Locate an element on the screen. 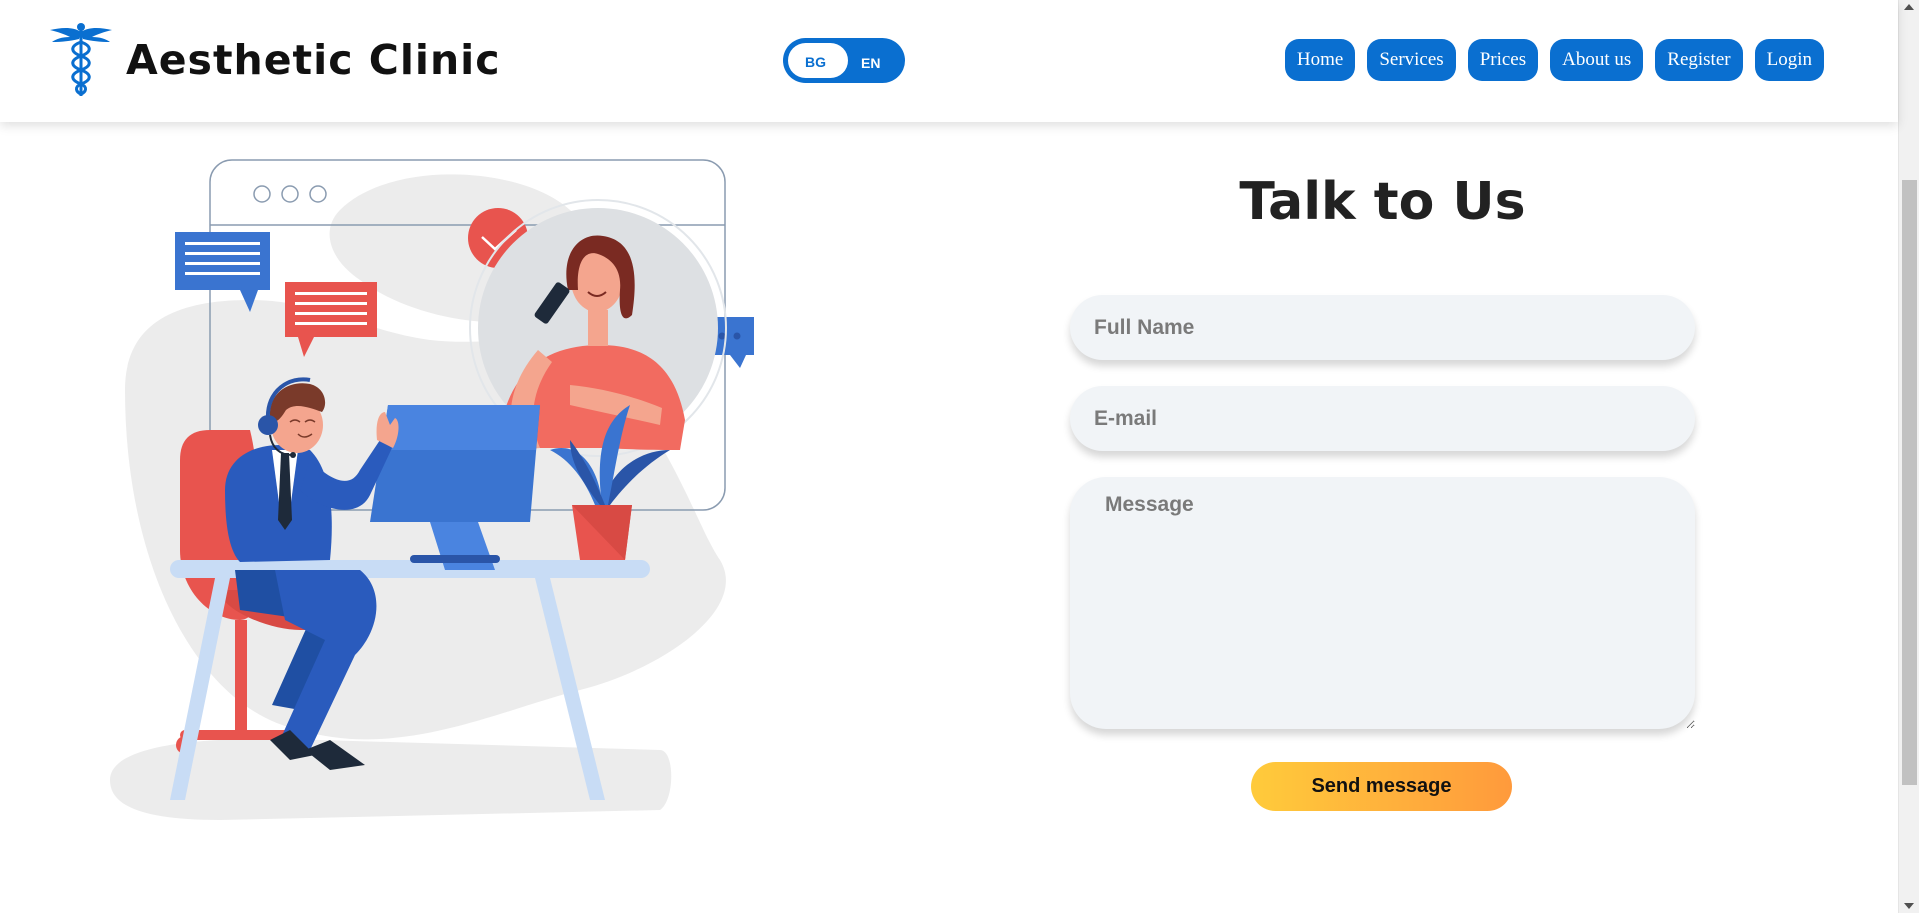 This screenshot has width=1919, height=913. send-message-button: Send message is located at coordinates (1381, 786).